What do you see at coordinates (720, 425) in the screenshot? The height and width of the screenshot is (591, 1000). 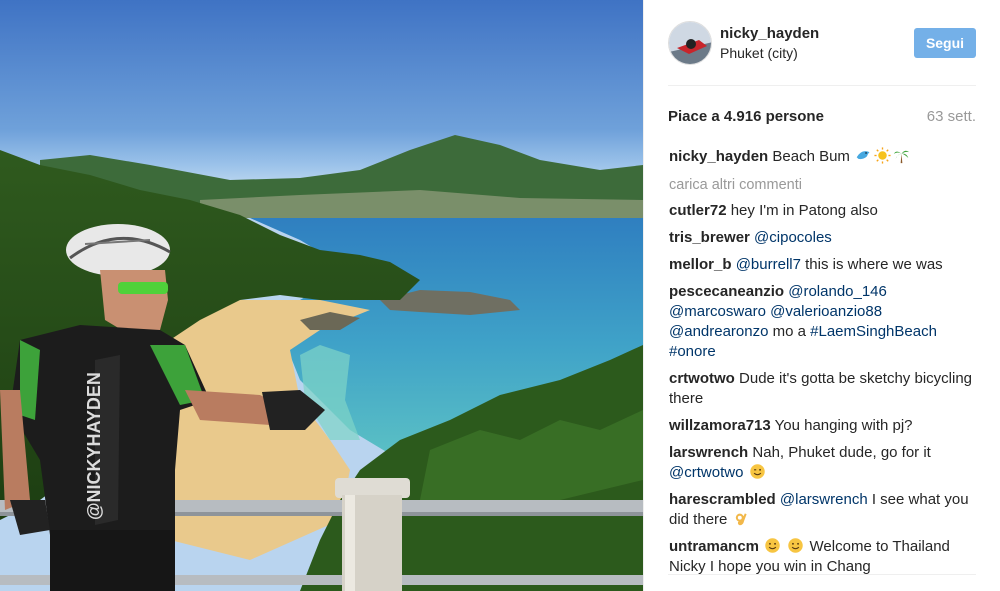 I see `comment-username: willzamora713` at bounding box center [720, 425].